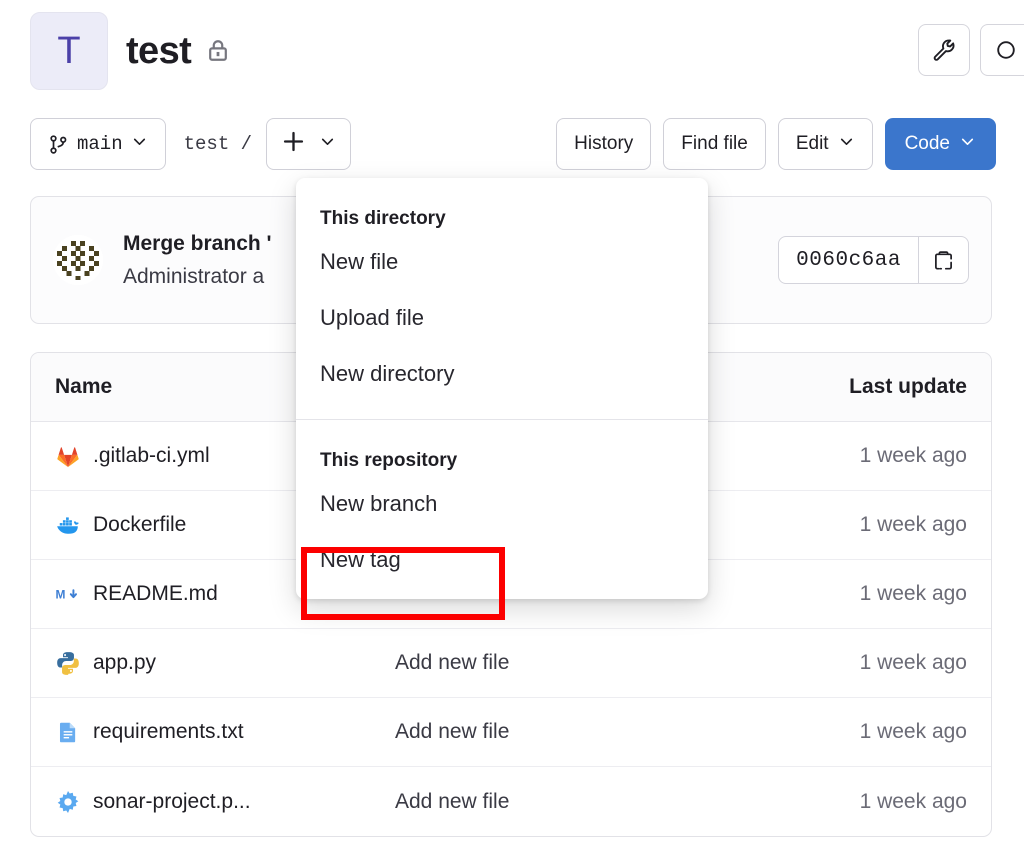 This screenshot has width=1024, height=852. I want to click on project-header: T test, so click(130, 51).